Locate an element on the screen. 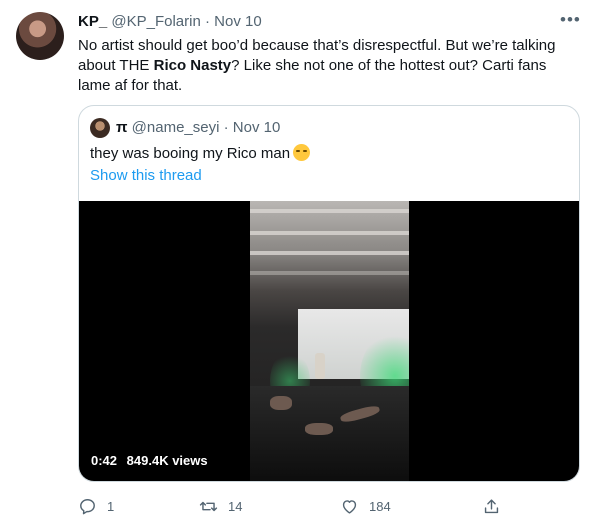 Image resolution: width=595 pixels, height=532 pixels. retweet-count: 14 is located at coordinates (235, 506).